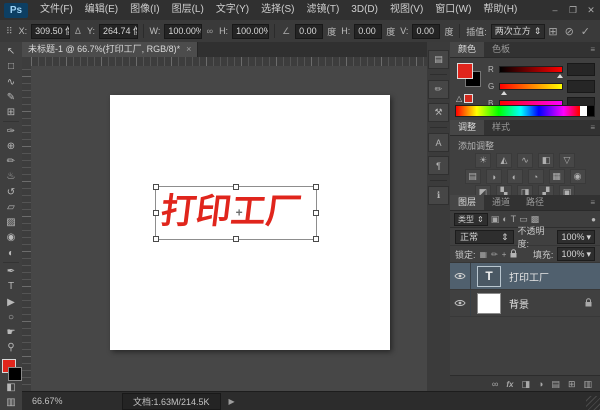 The width and height of the screenshot is (600, 410). Describe the element at coordinates (101, 10) in the screenshot. I see `menu-edit: 编辑(E)` at that location.